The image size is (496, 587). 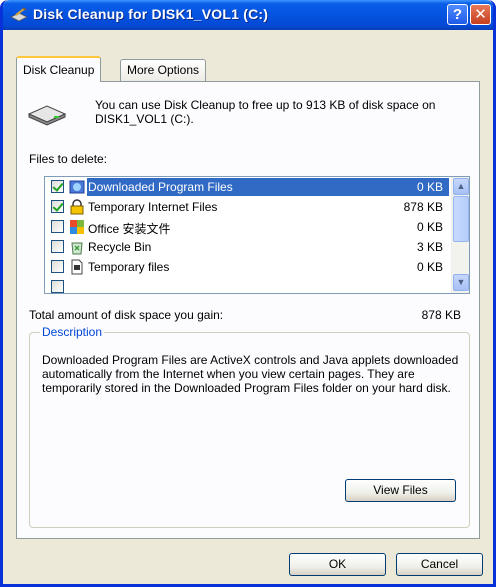 What do you see at coordinates (441, 315) in the screenshot?
I see `total-space-value: 878 KB` at bounding box center [441, 315].